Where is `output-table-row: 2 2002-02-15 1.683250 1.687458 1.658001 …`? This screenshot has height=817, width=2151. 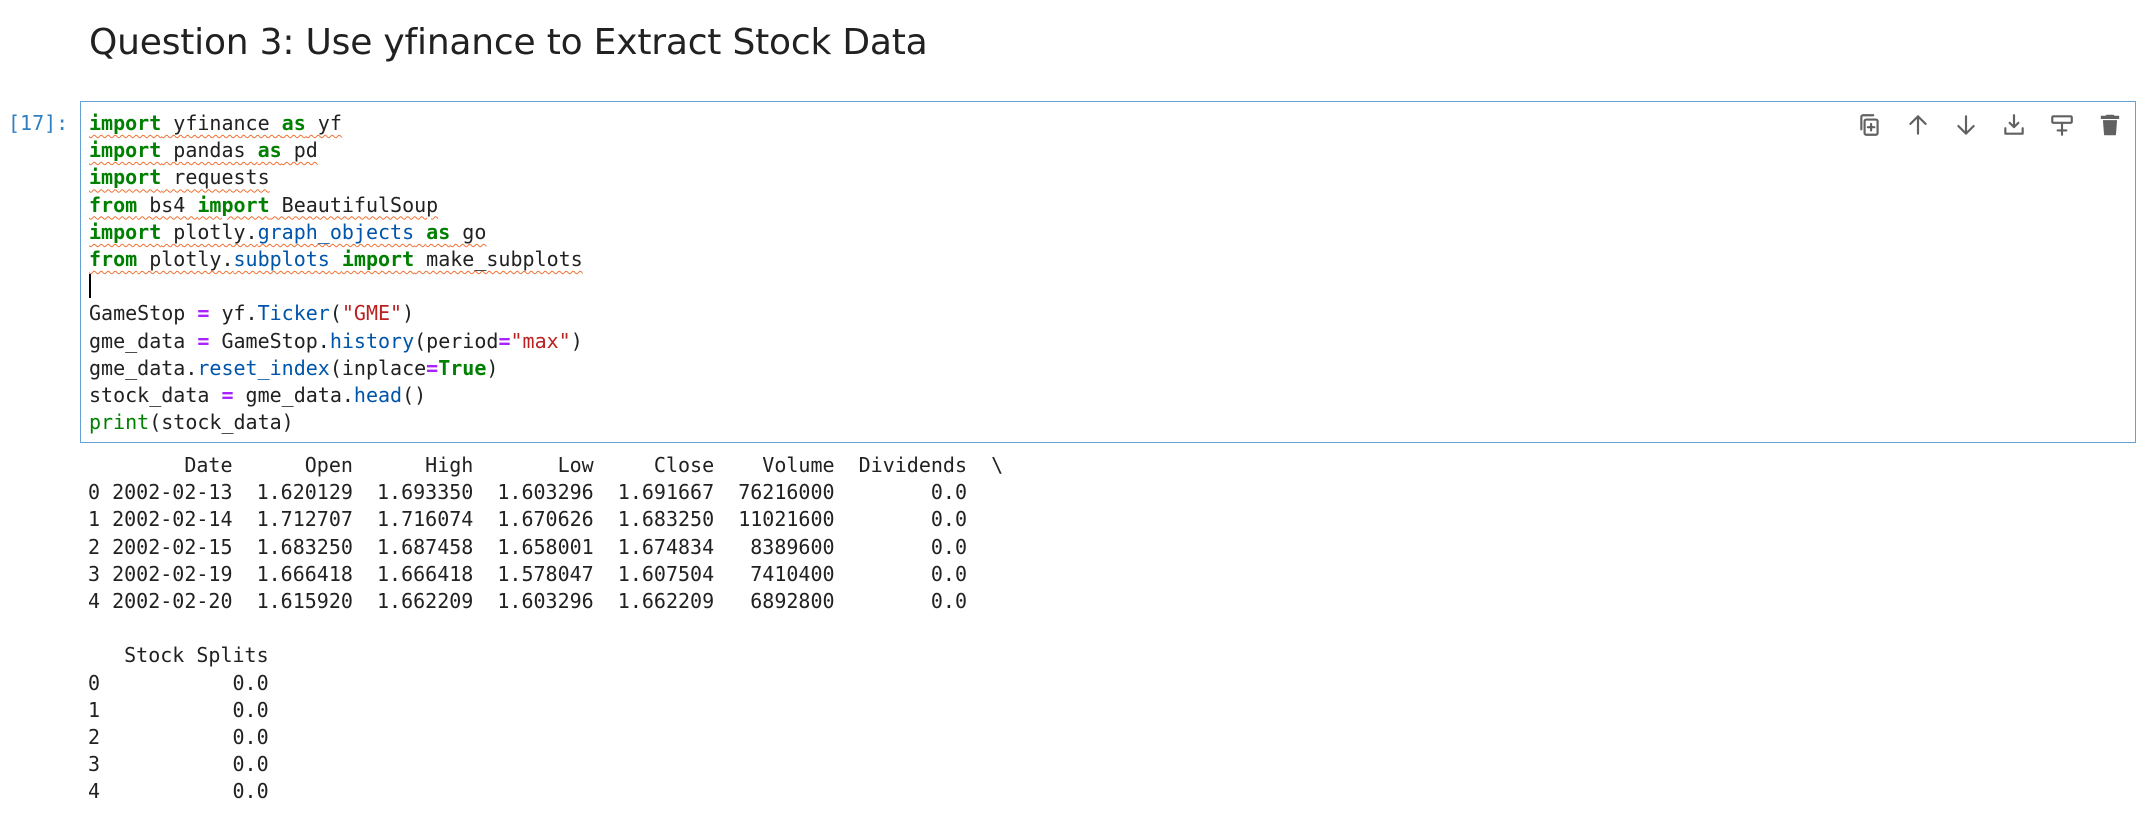 output-table-row: 2 2002-02-15 1.683250 1.687458 1.658001 … is located at coordinates (527, 546).